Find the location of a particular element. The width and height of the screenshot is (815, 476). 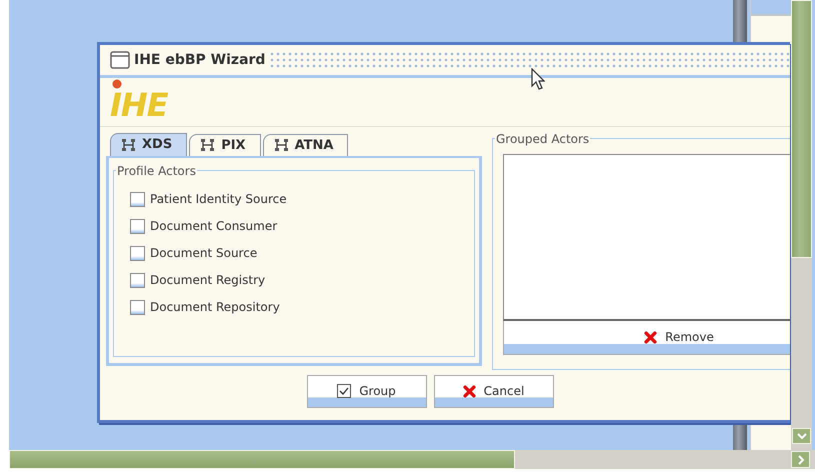

cancel-button: Cancel is located at coordinates (494, 391).